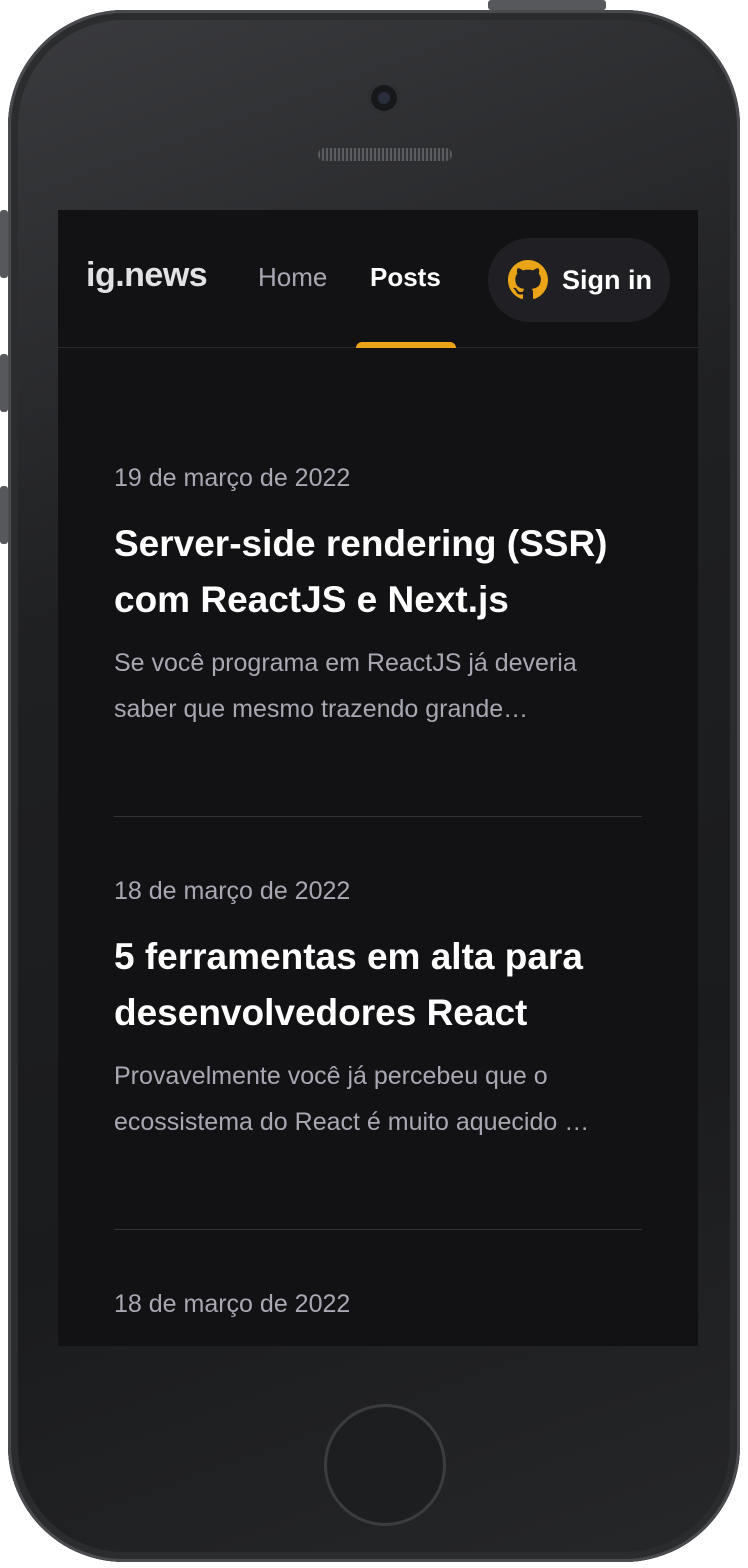 Image resolution: width=748 pixels, height=1568 pixels. I want to click on sign-in-label: Sign in, so click(607, 279).